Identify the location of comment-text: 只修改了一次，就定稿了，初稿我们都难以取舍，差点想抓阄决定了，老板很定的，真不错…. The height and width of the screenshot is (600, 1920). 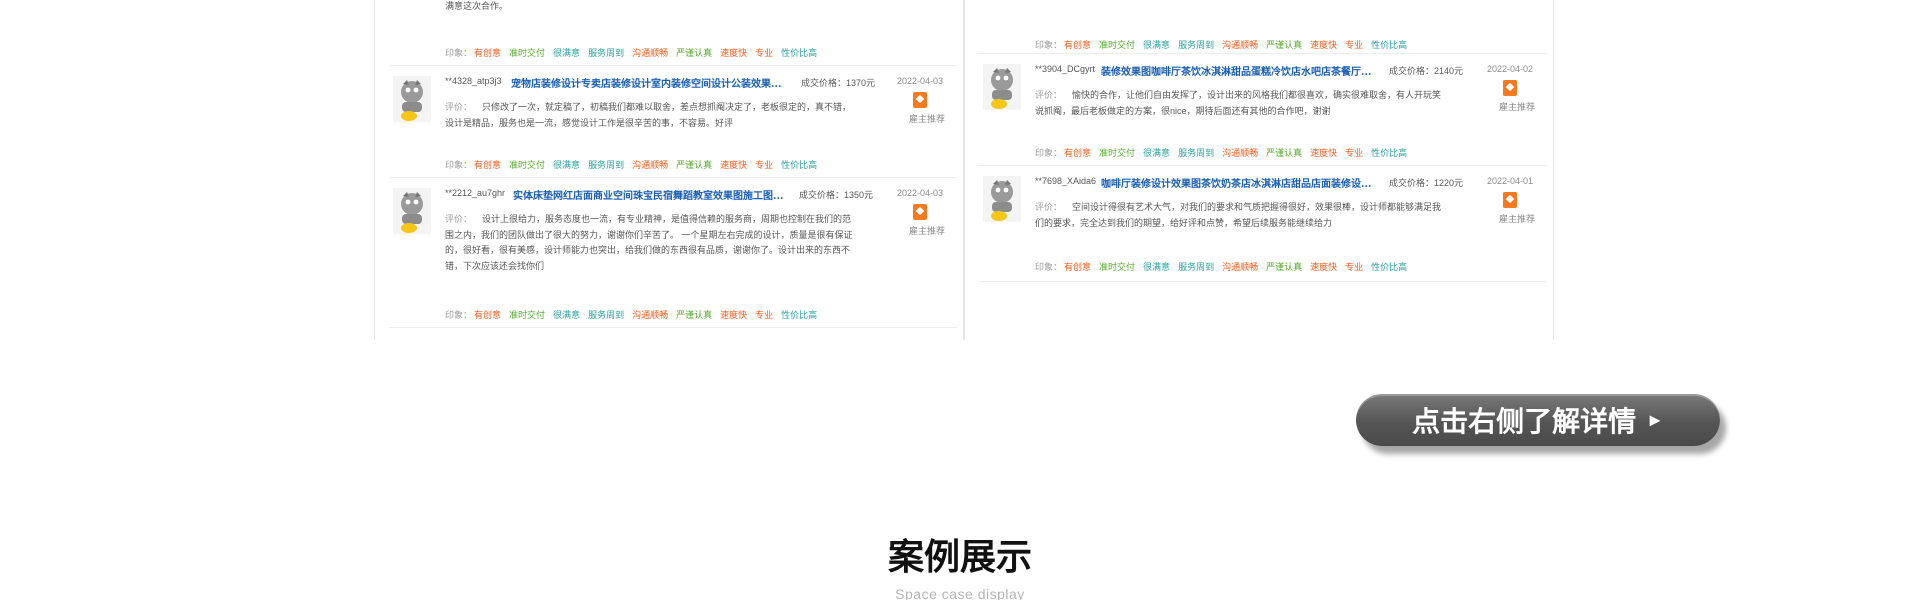
(648, 115).